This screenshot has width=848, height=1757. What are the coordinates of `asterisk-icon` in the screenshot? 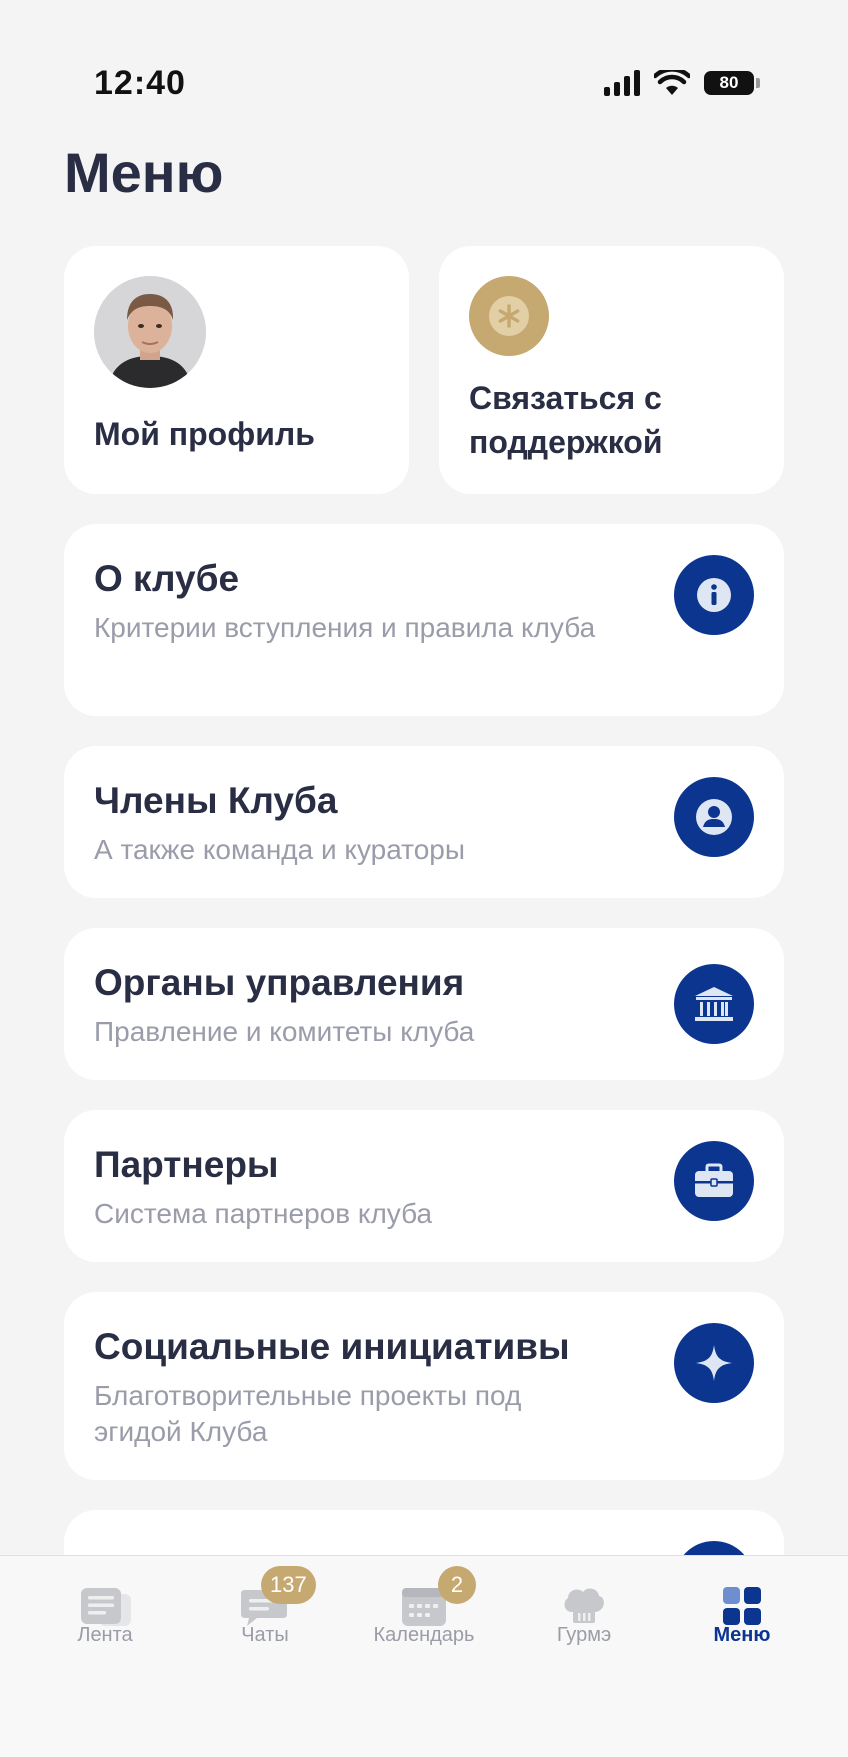 It's located at (509, 316).